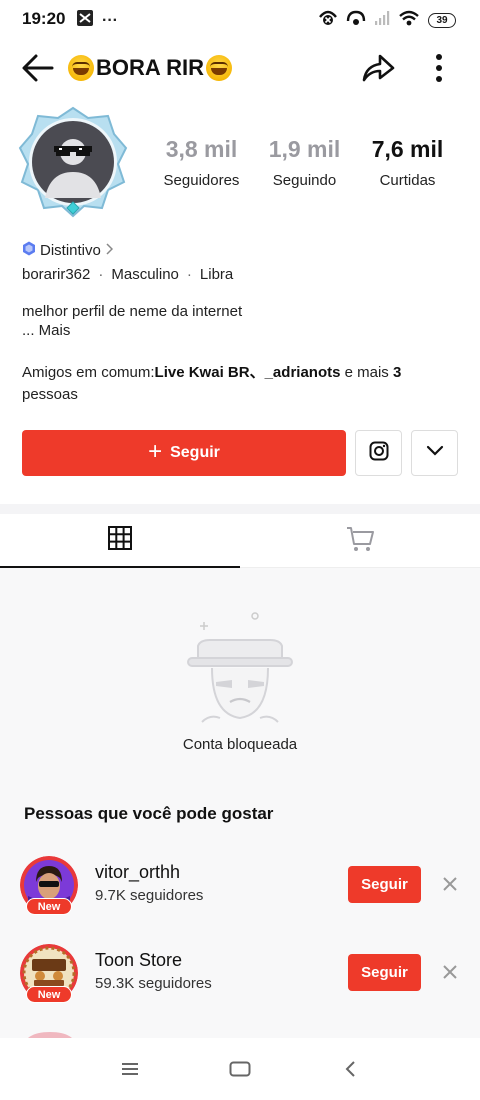 The height and width of the screenshot is (1100, 480). What do you see at coordinates (240, 509) in the screenshot?
I see `section-divider` at bounding box center [240, 509].